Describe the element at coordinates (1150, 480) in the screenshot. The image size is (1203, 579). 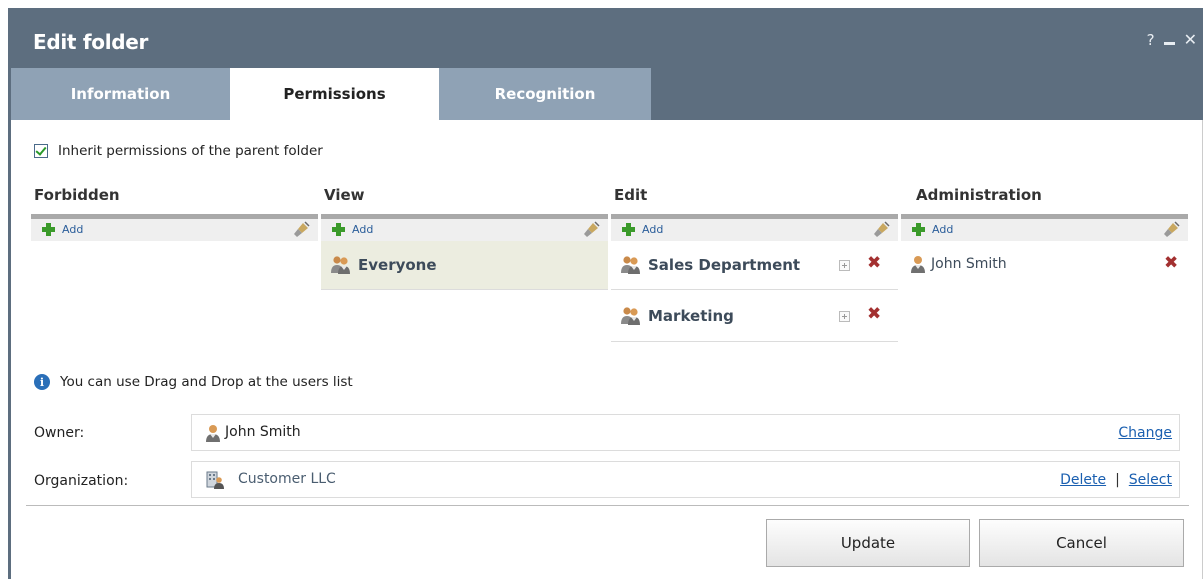
I see `select-organization-link: Select` at that location.